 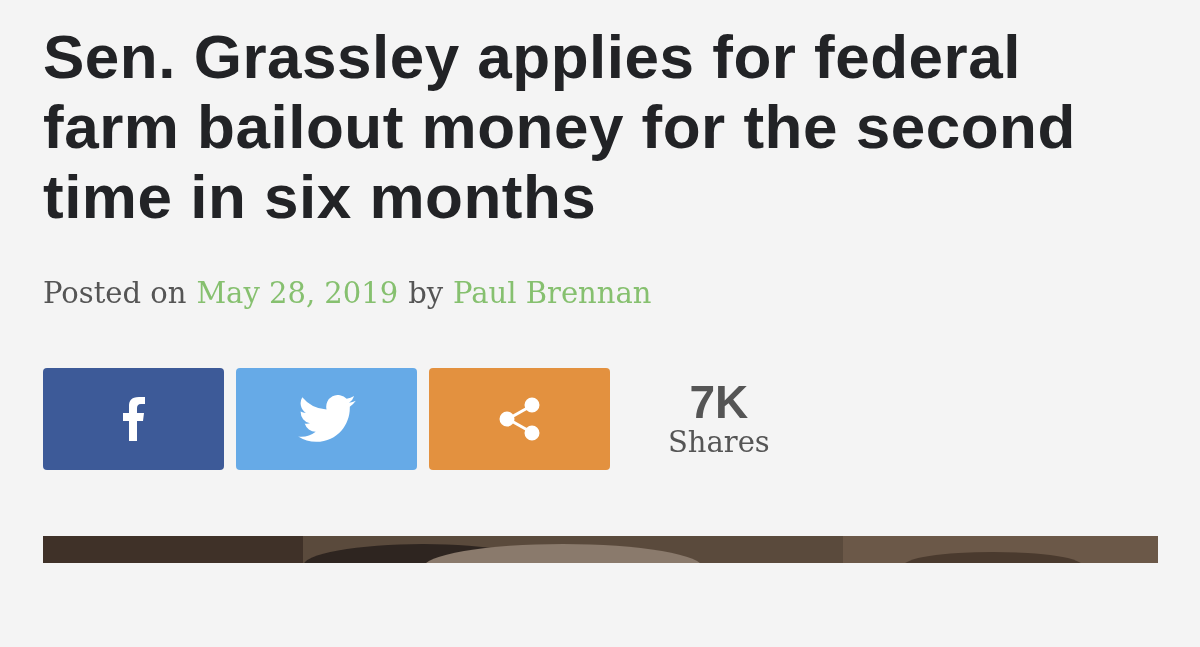 I want to click on date-link: May 28, 2019, so click(x=297, y=293).